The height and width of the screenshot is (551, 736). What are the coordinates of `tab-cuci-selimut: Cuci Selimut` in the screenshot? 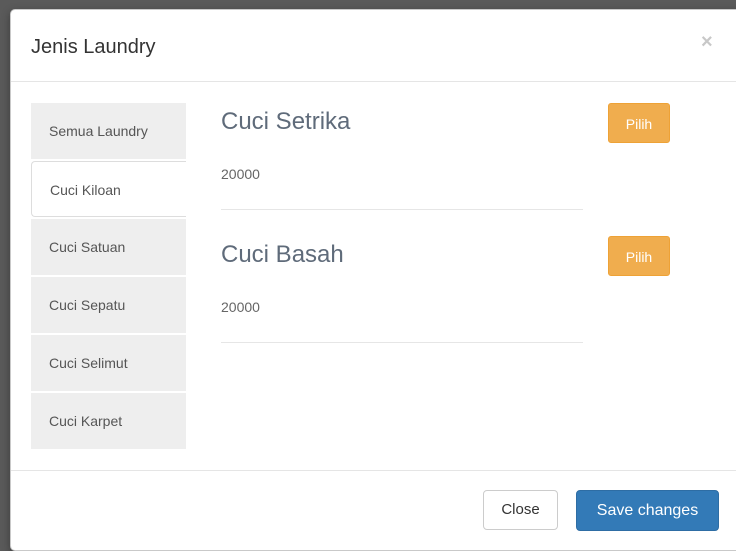 It's located at (108, 363).